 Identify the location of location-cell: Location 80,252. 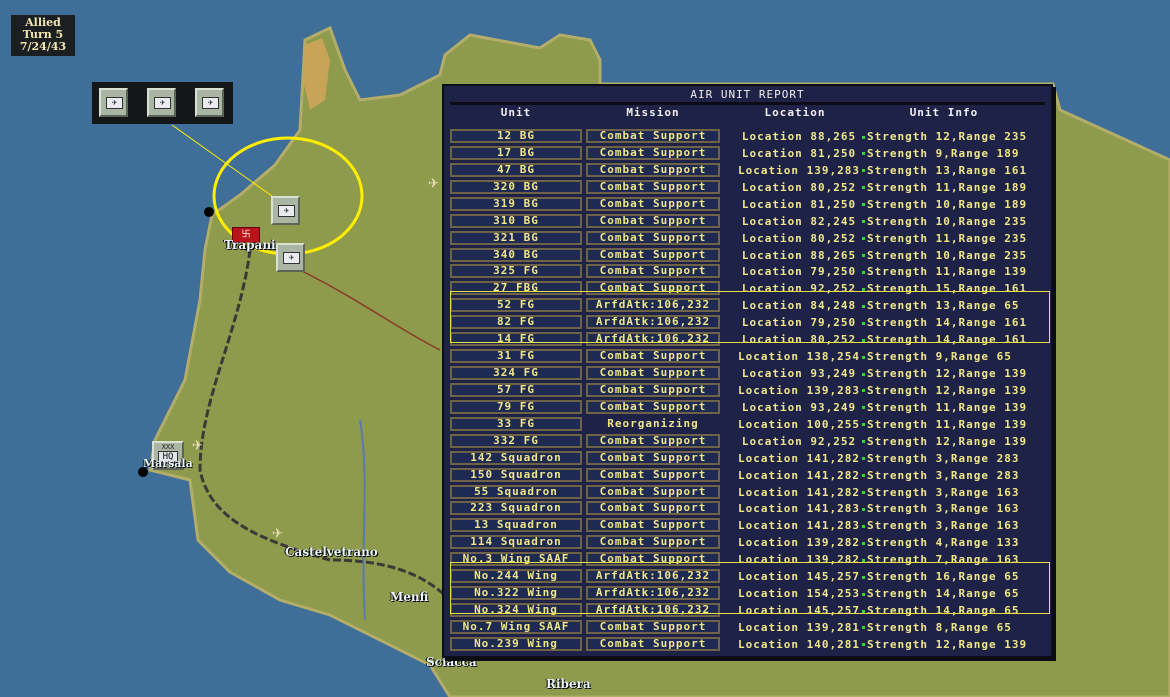
(799, 340).